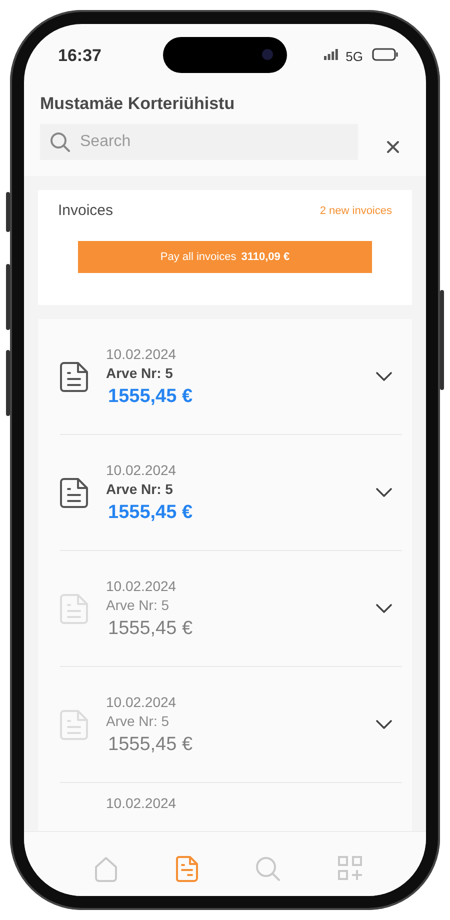 The width and height of the screenshot is (450, 920). Describe the element at coordinates (393, 147) in the screenshot. I see `close-icon` at that location.